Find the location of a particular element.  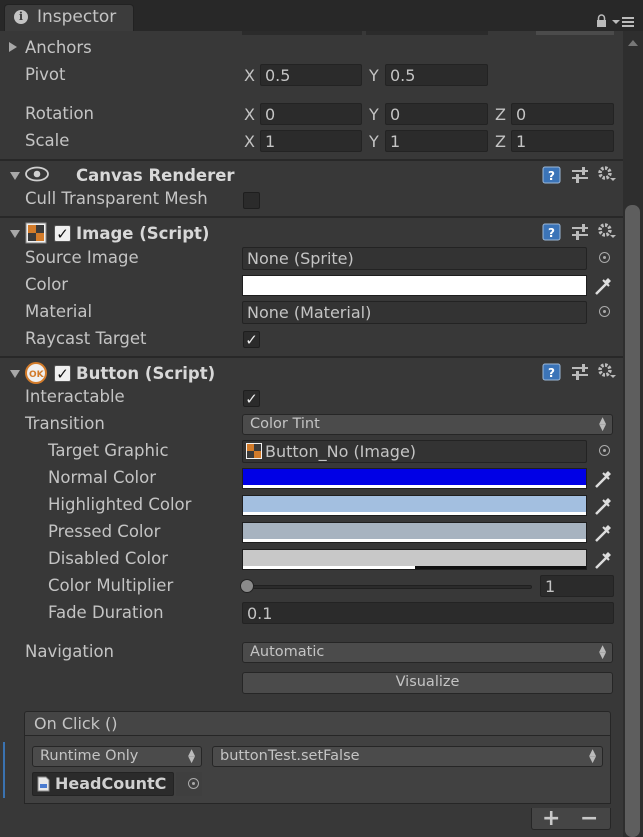

transition-dropdown: Color Tint ▲ ▼ is located at coordinates (427, 424).